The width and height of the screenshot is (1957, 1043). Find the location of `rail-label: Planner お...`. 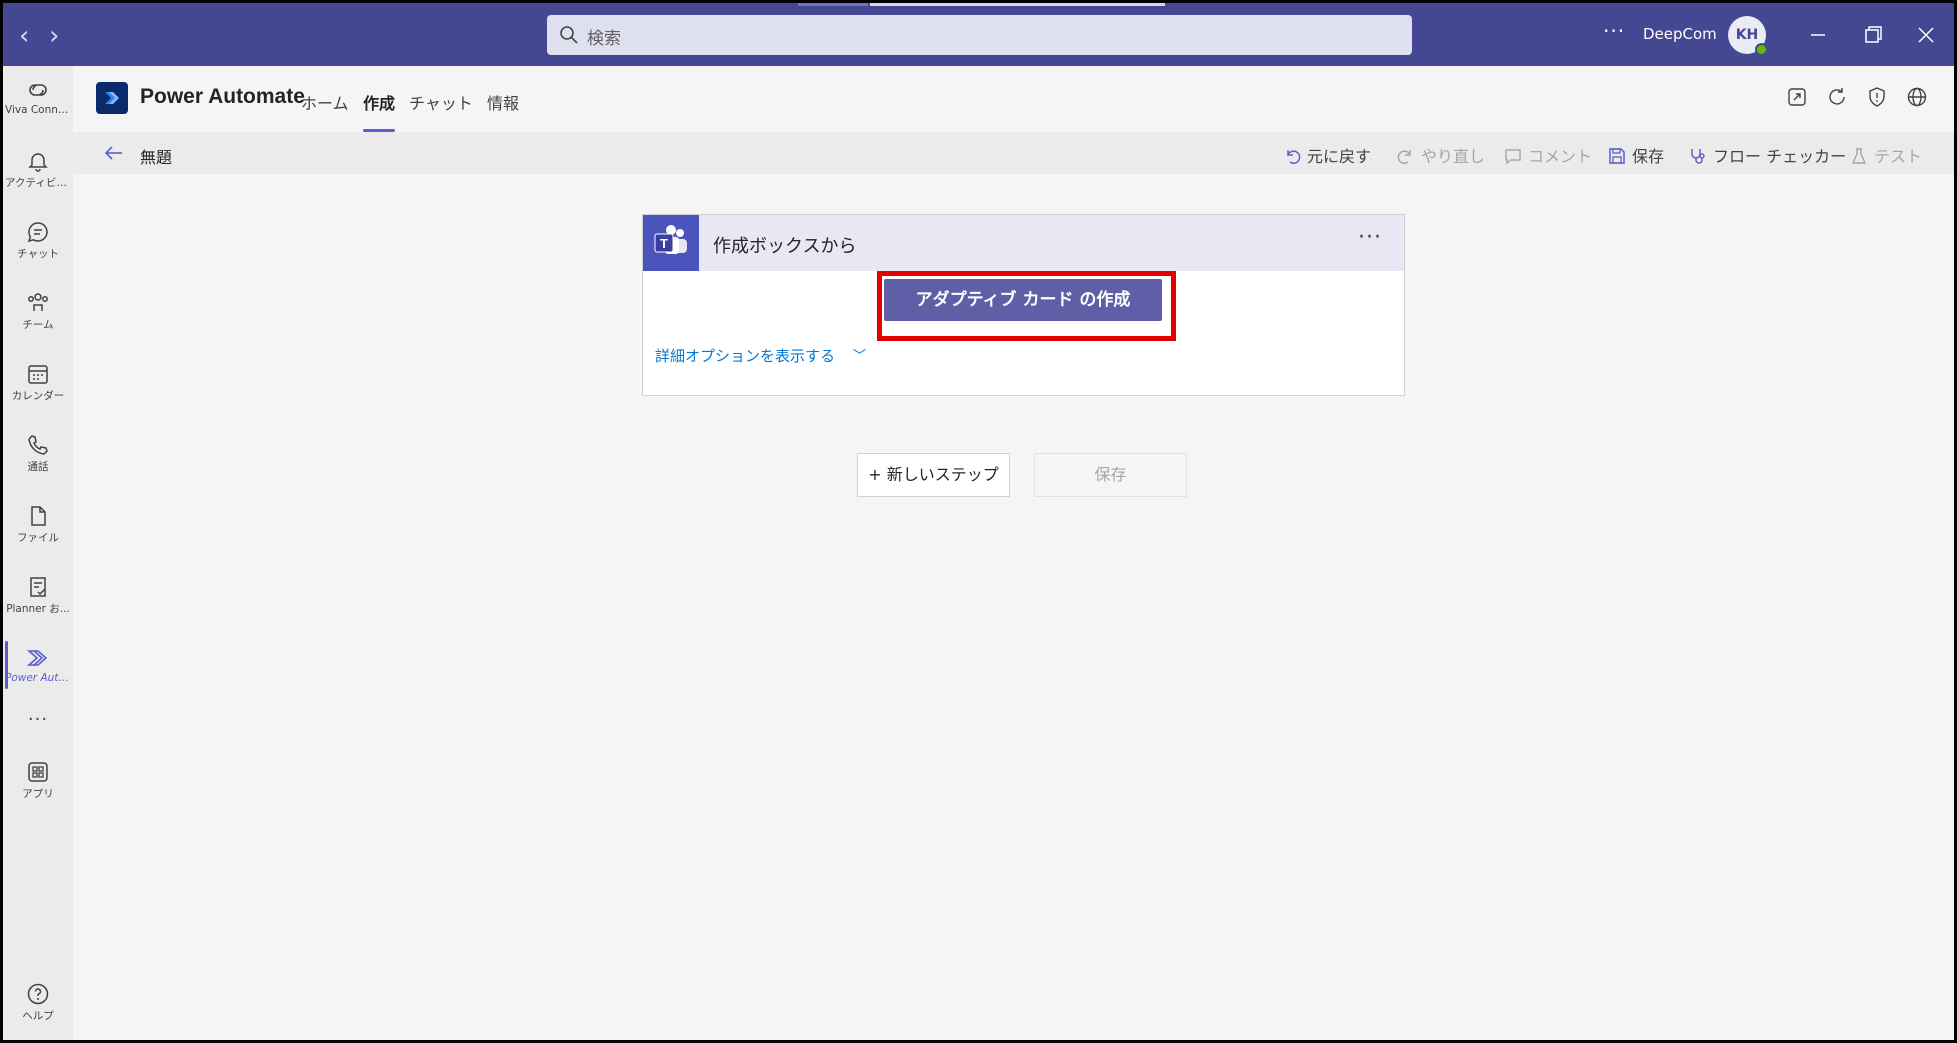

rail-label: Planner お... is located at coordinates (38, 609).